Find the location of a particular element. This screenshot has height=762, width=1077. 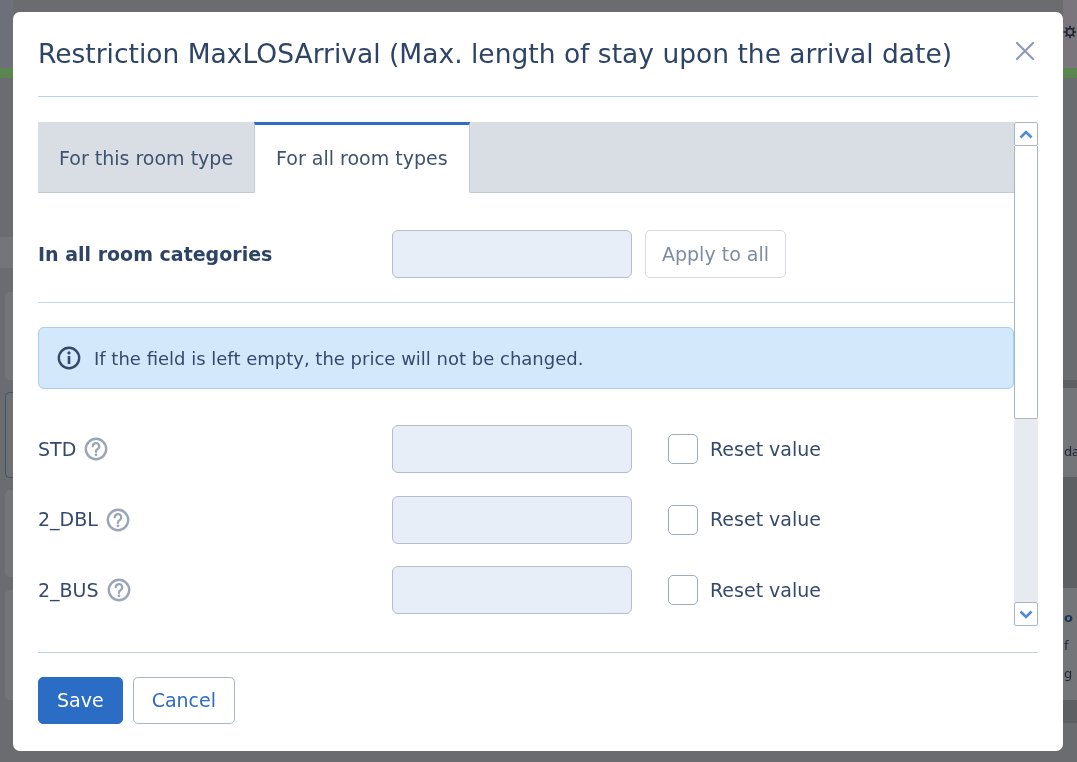

scroll-down-button is located at coordinates (1026, 614).